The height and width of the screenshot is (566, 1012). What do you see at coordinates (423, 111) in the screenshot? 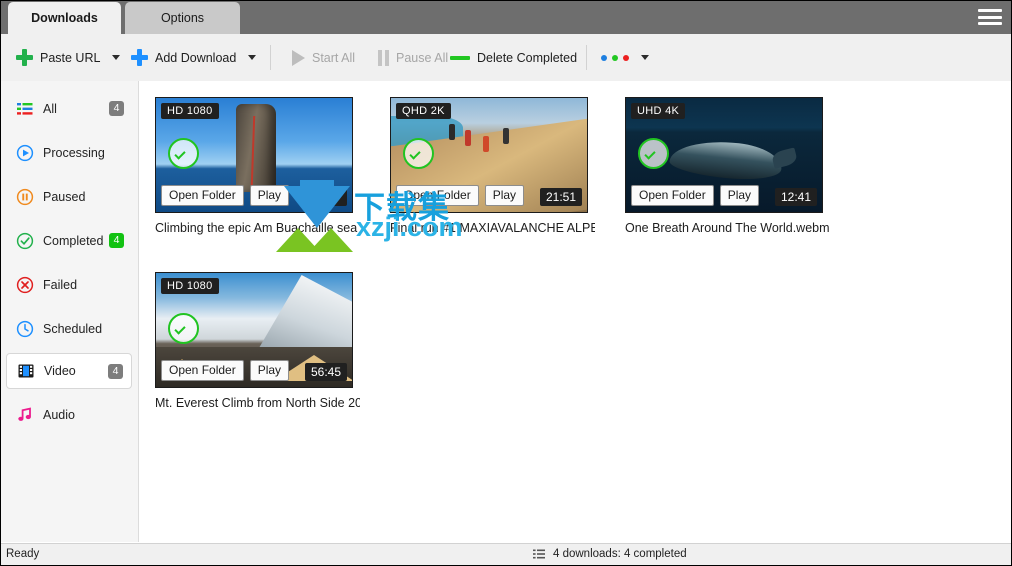
I see `quality-badge: QHD 2K` at bounding box center [423, 111].